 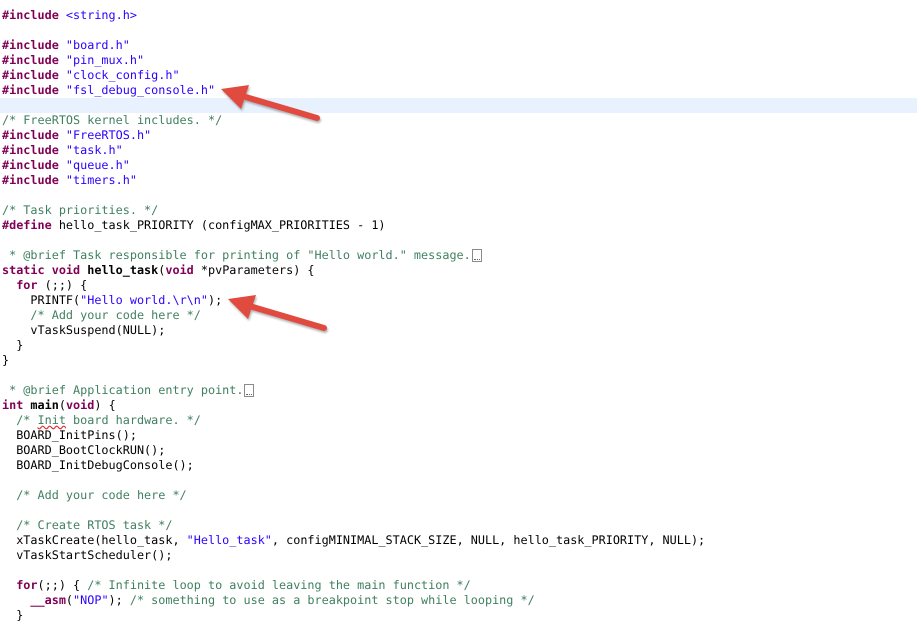 I want to click on code-line: PRINTF("Hello world.\r\n");, so click(x=125, y=300).